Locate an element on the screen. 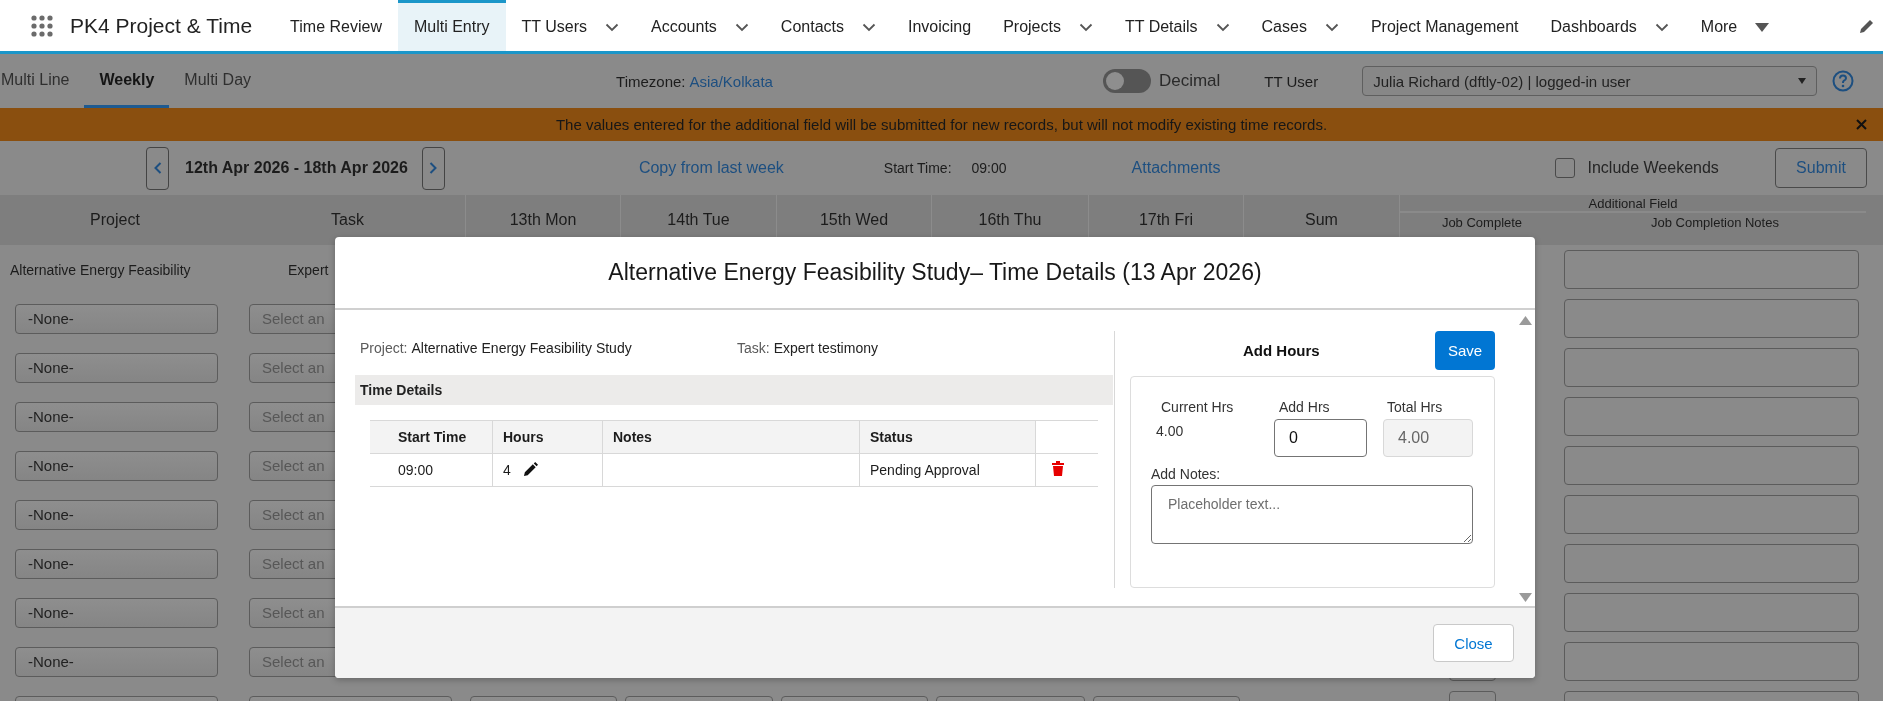 This screenshot has height=701, width=1883. column-header: Job Complete is located at coordinates (1482, 223).